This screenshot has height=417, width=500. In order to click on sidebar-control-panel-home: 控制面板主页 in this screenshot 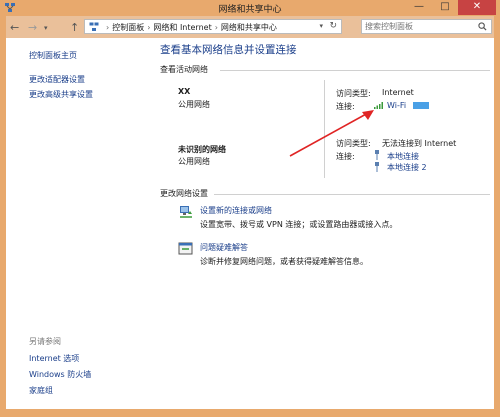, I will do `click(53, 55)`.